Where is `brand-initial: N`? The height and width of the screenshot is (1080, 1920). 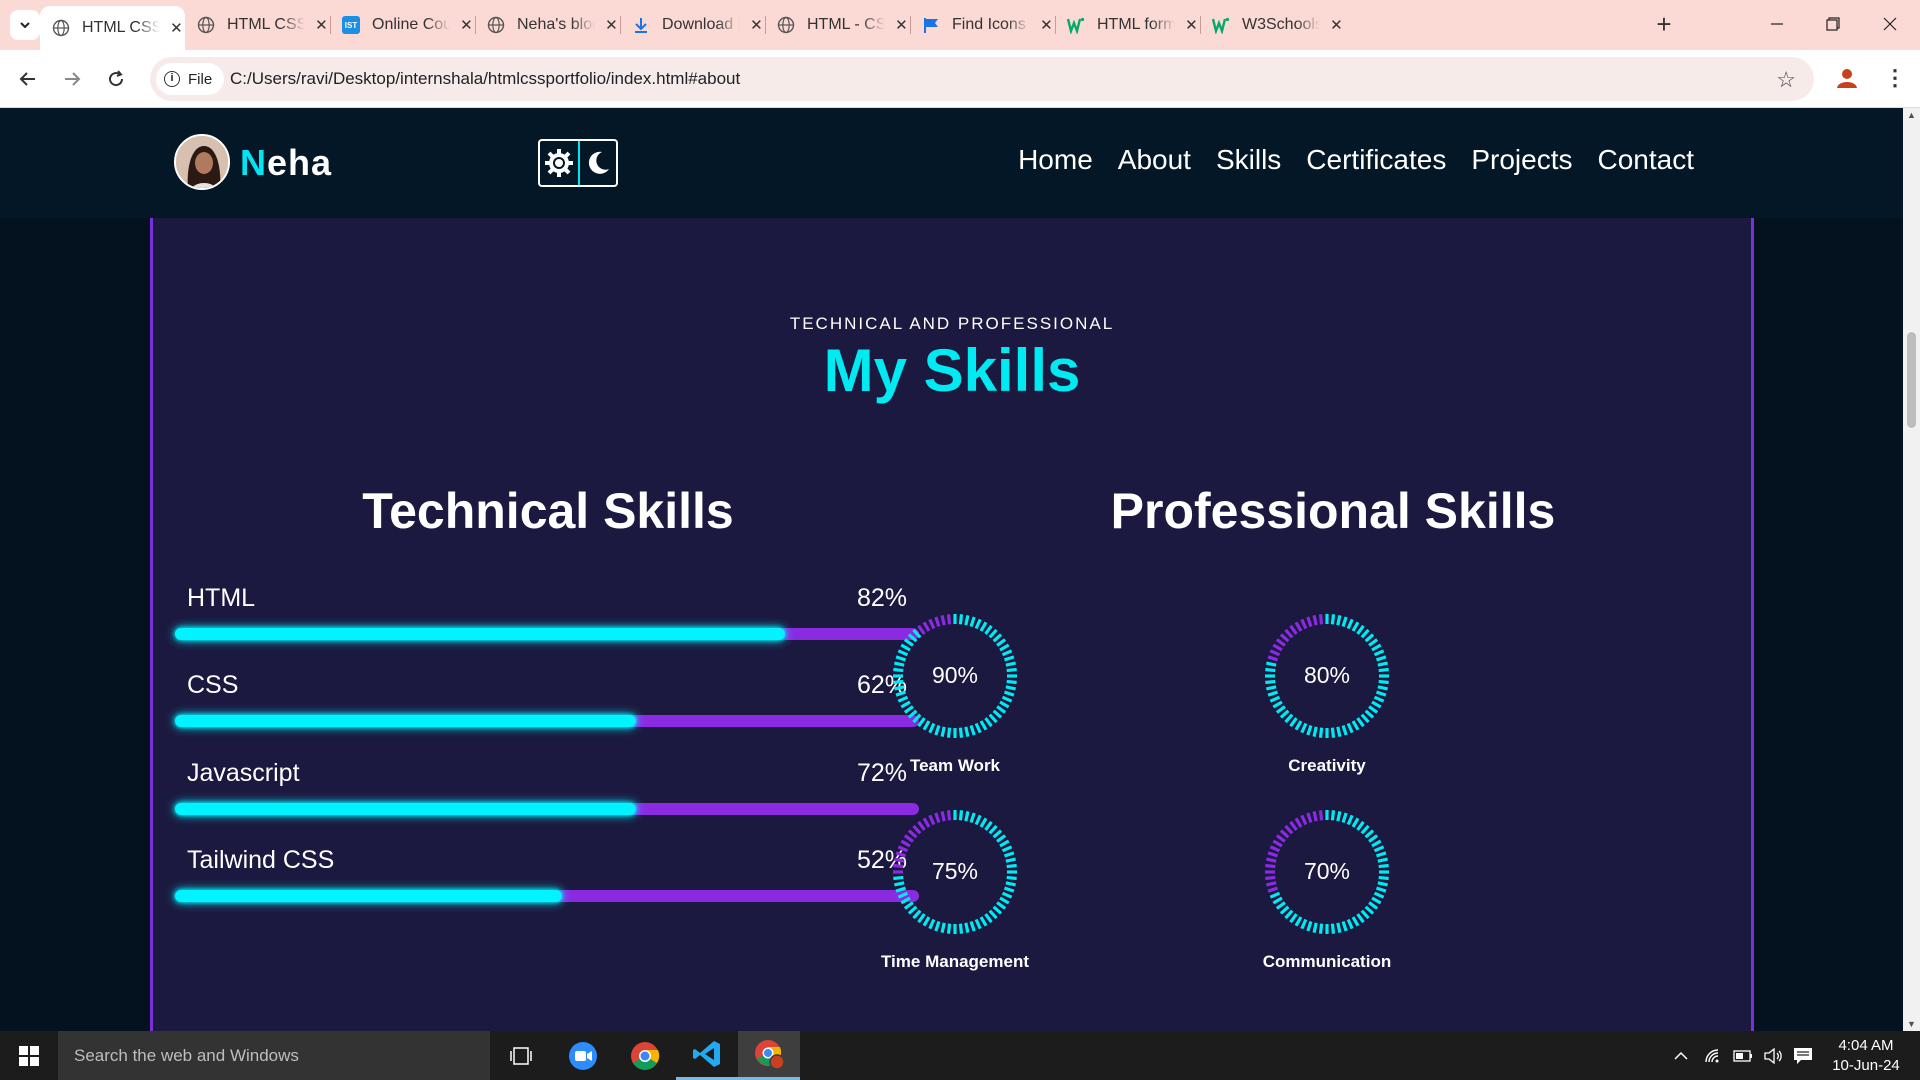
brand-initial: N is located at coordinates (253, 162).